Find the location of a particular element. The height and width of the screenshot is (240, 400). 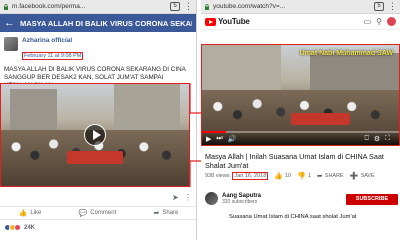

like-button: 👍 10 is located at coordinates (282, 176).